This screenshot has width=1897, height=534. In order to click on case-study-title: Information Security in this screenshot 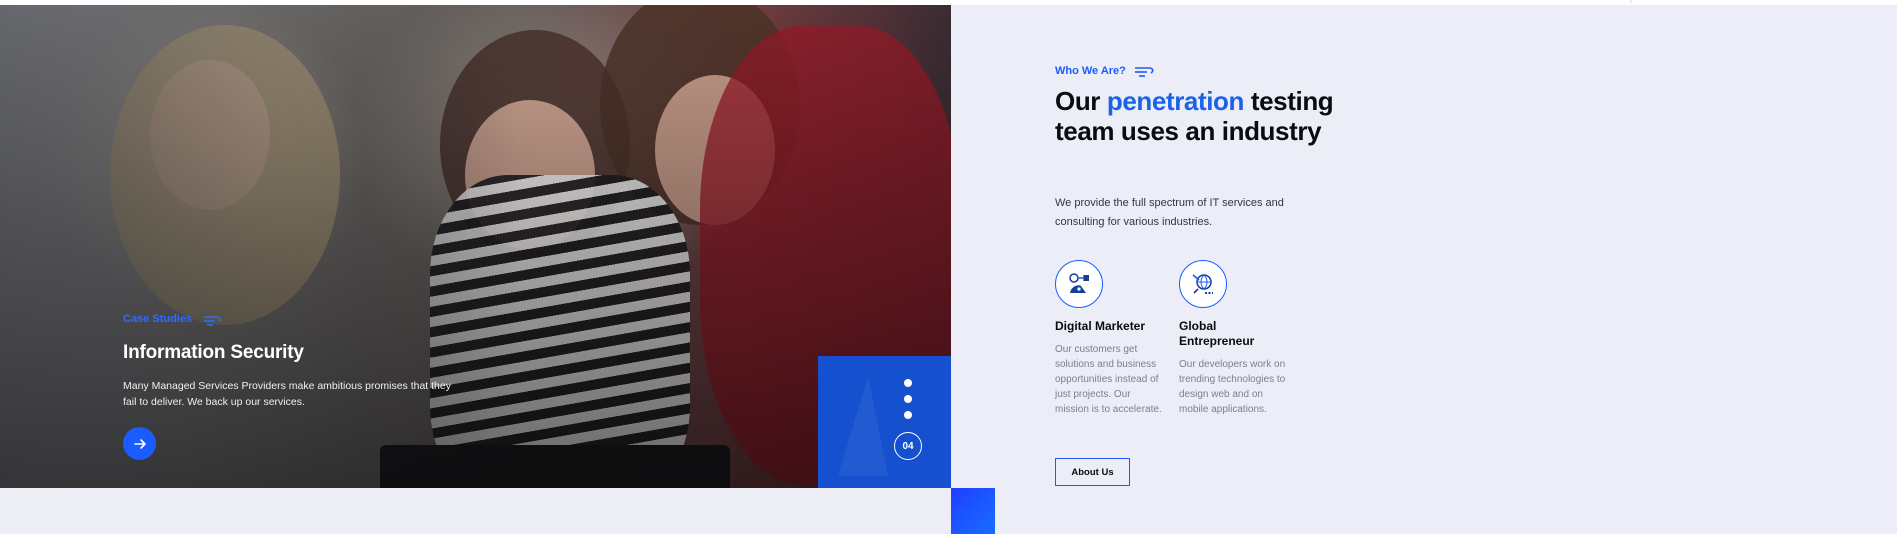, I will do `click(213, 352)`.